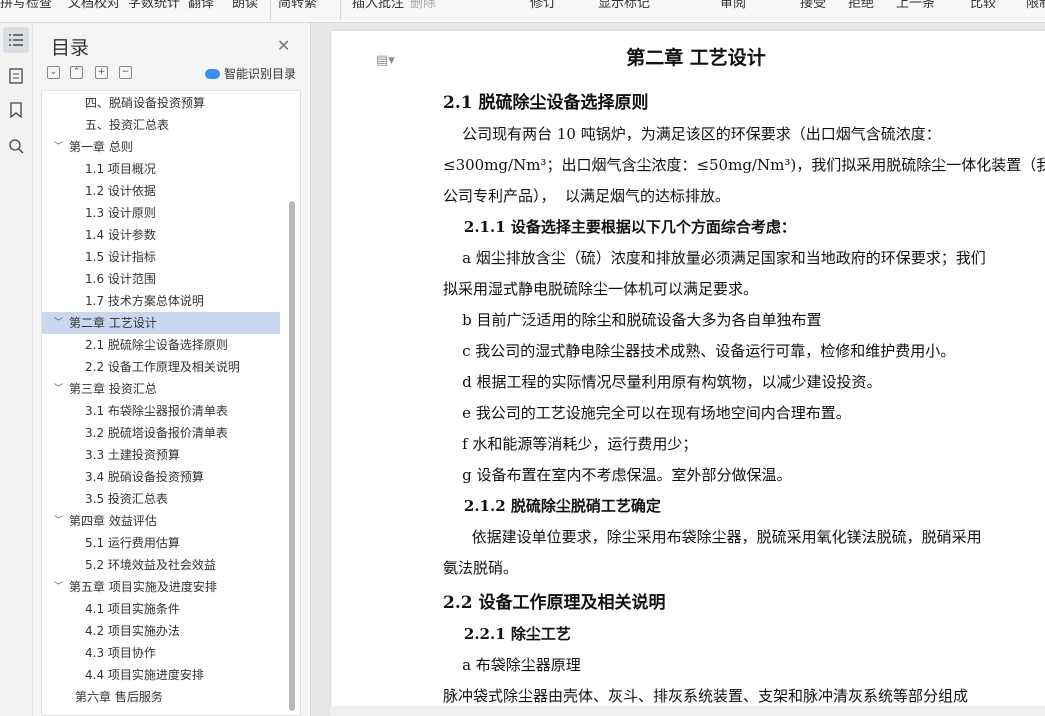 Image resolution: width=1045 pixels, height=716 pixels. I want to click on toc-item: 3.4 脱硝设备投资预算, so click(161, 477).